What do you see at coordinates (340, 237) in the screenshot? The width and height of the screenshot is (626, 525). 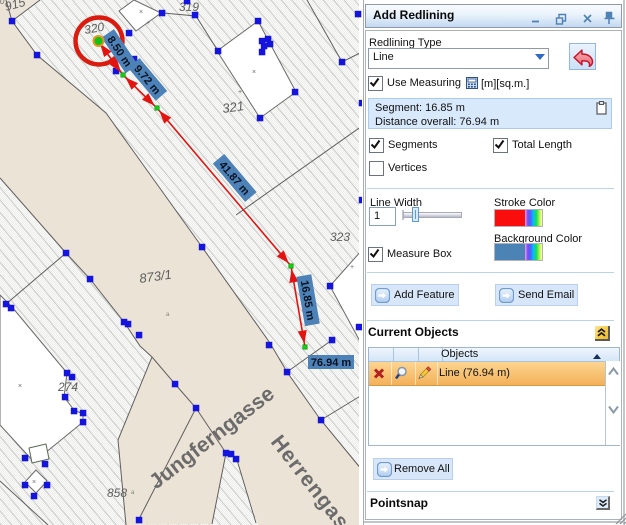 I see `svg-text: 323` at bounding box center [340, 237].